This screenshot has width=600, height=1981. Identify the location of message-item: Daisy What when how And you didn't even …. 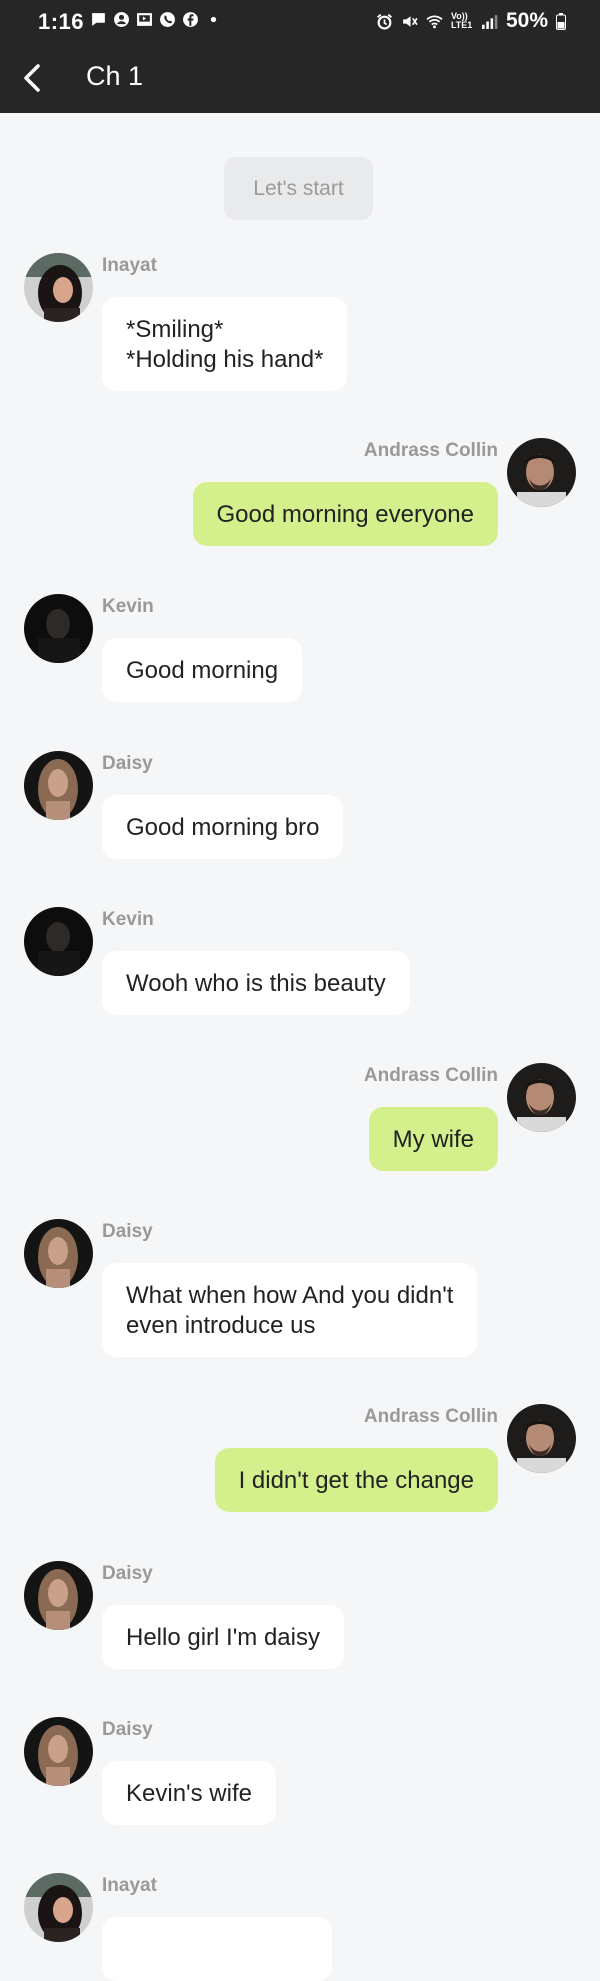
(300, 1289).